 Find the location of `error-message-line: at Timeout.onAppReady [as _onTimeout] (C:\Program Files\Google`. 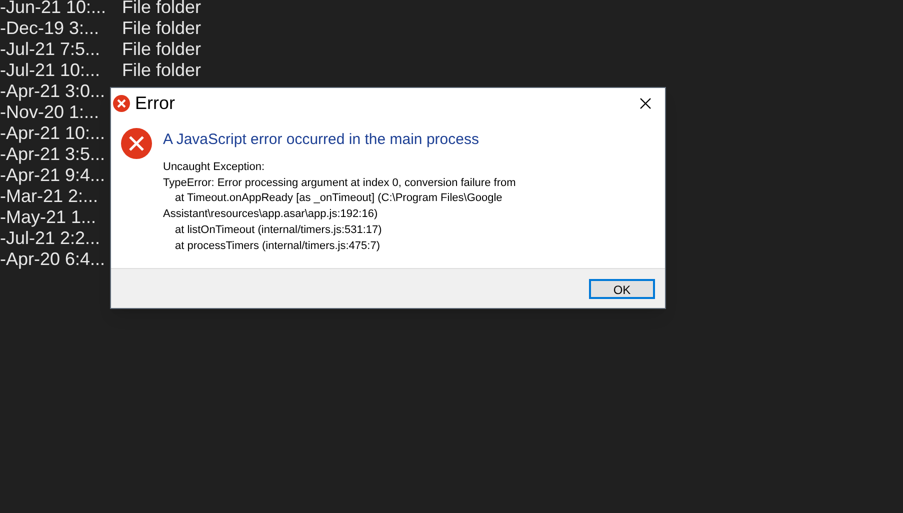

error-message-line: at Timeout.onAppReady [as _onTimeout] (C:\Program Files\Google is located at coordinates (339, 198).